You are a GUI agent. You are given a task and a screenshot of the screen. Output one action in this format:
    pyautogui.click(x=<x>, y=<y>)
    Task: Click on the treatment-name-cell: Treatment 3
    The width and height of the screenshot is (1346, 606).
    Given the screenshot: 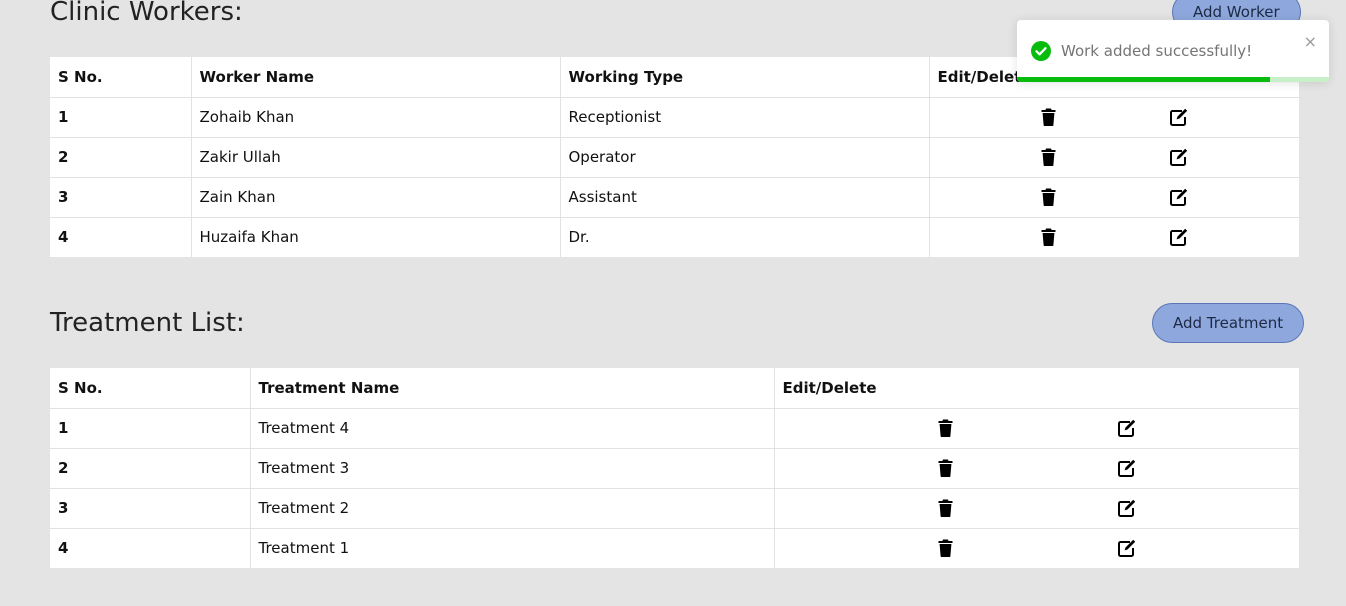 What is the action you would take?
    pyautogui.click(x=512, y=468)
    